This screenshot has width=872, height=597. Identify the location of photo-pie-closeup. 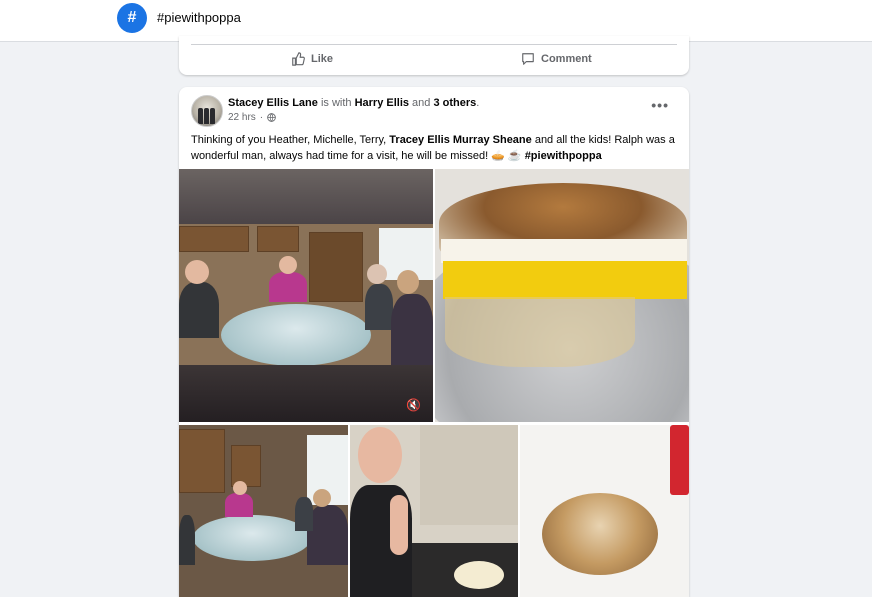
(562, 295).